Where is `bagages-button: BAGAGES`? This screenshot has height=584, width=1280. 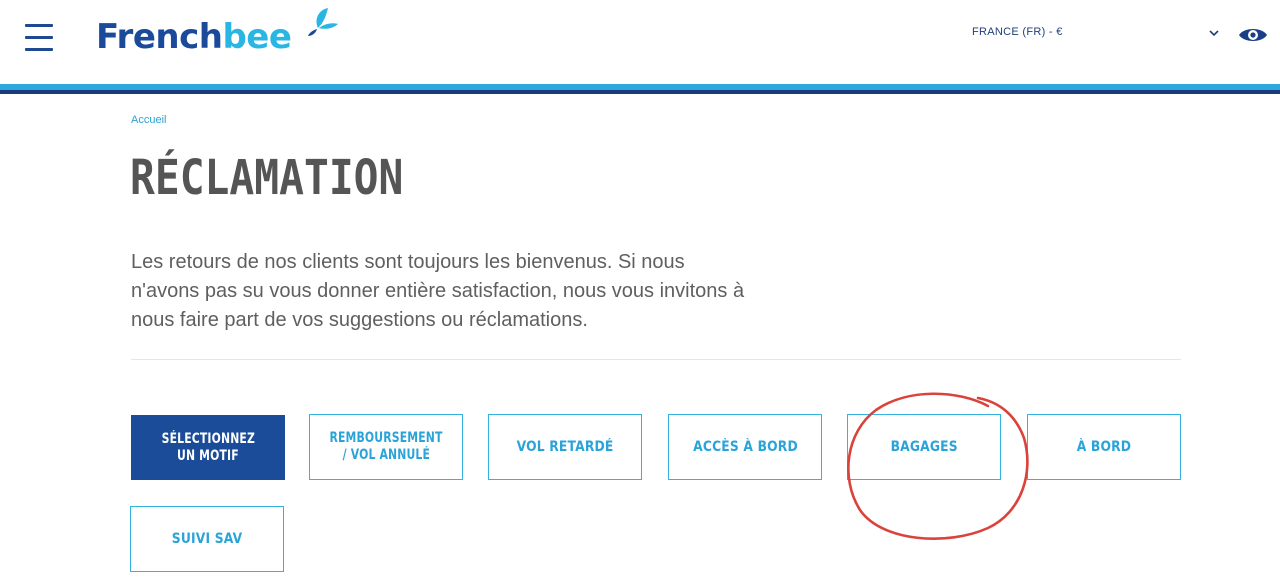
bagages-button: BAGAGES is located at coordinates (924, 447).